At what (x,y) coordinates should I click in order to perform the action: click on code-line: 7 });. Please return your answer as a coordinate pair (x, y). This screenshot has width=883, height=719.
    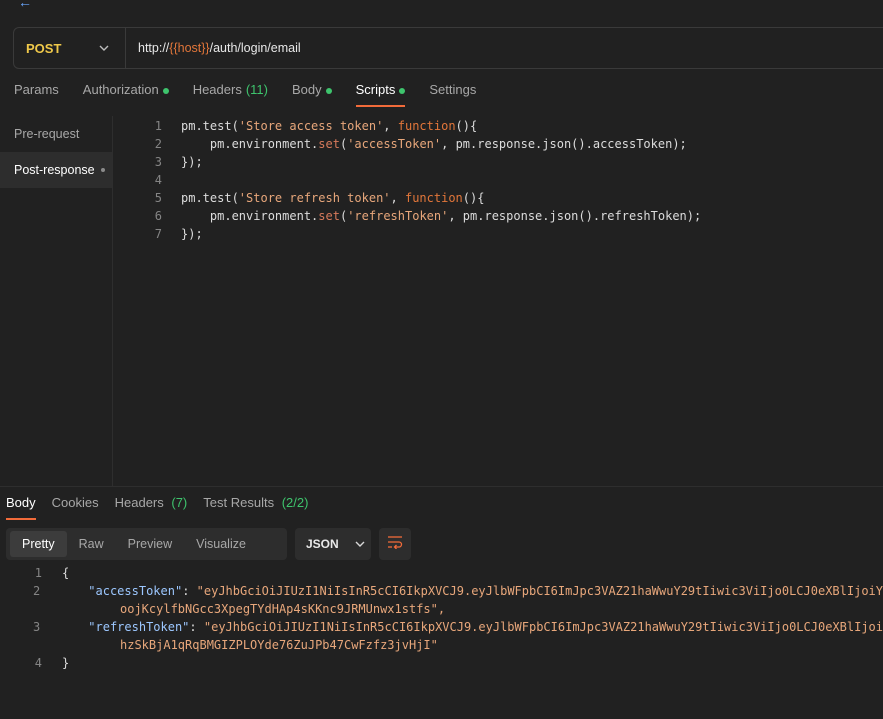
    Looking at the image, I should click on (498, 234).